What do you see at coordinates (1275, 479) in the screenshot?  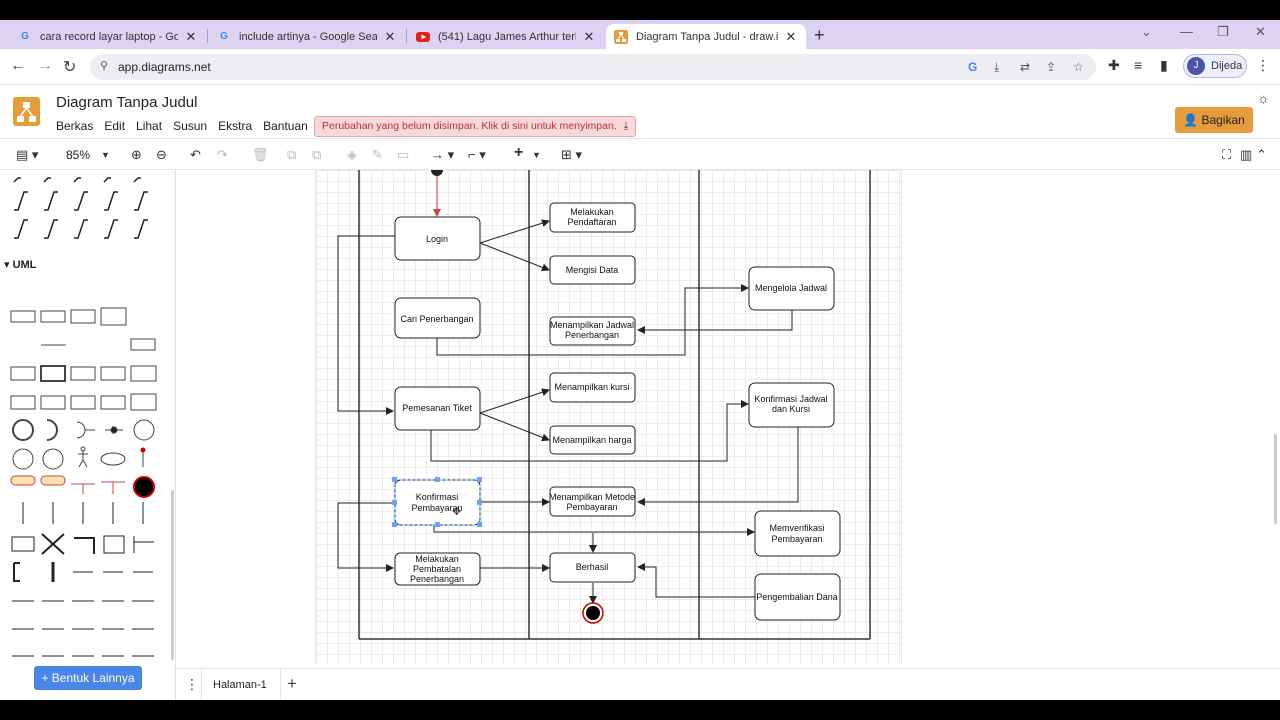 I see `vertical-scrollbar` at bounding box center [1275, 479].